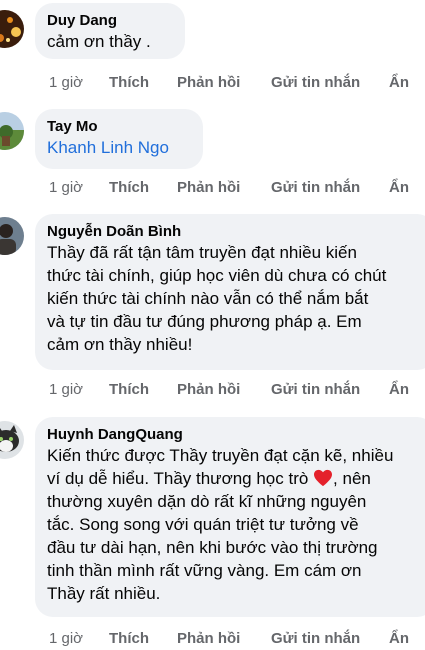 The height and width of the screenshot is (650, 425). I want to click on comment-author: Huynh DangQuang, so click(235, 434).